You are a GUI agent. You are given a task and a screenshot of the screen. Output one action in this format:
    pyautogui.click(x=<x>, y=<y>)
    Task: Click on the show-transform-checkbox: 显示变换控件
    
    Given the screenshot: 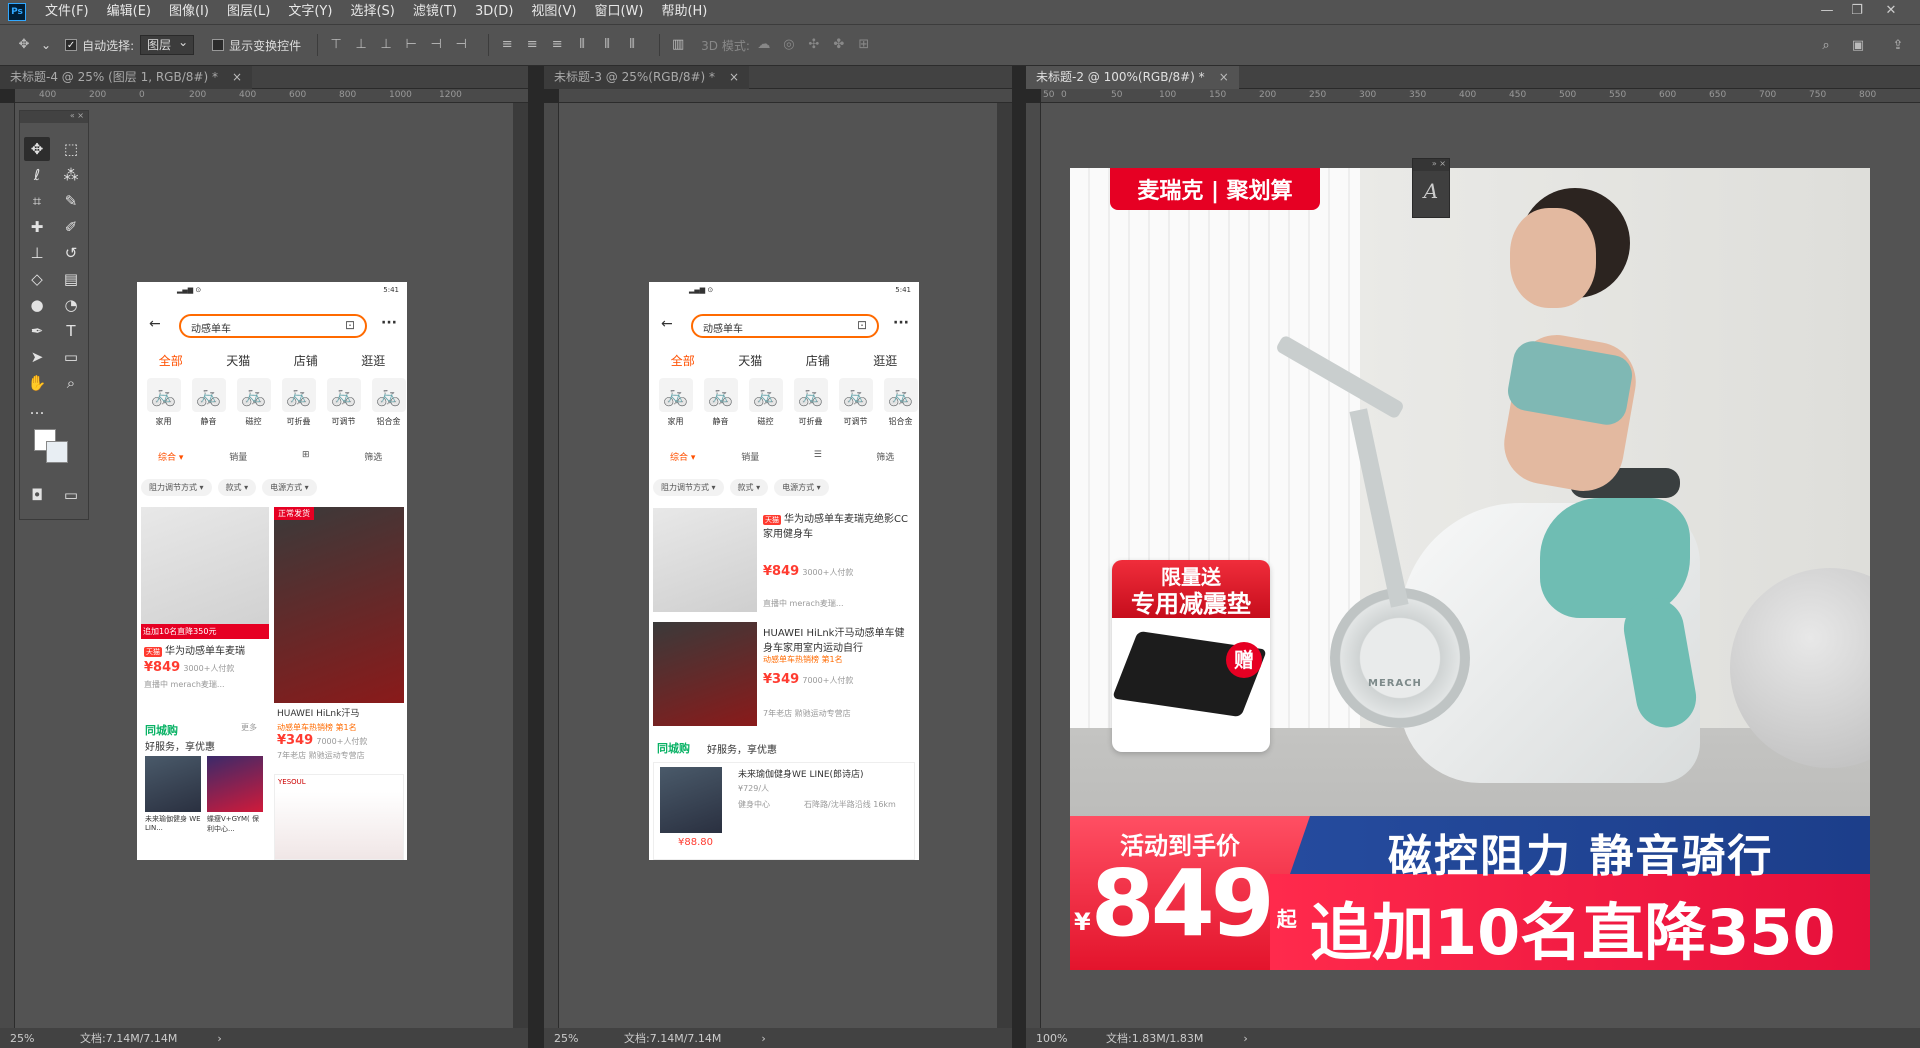 What is the action you would take?
    pyautogui.click(x=256, y=45)
    